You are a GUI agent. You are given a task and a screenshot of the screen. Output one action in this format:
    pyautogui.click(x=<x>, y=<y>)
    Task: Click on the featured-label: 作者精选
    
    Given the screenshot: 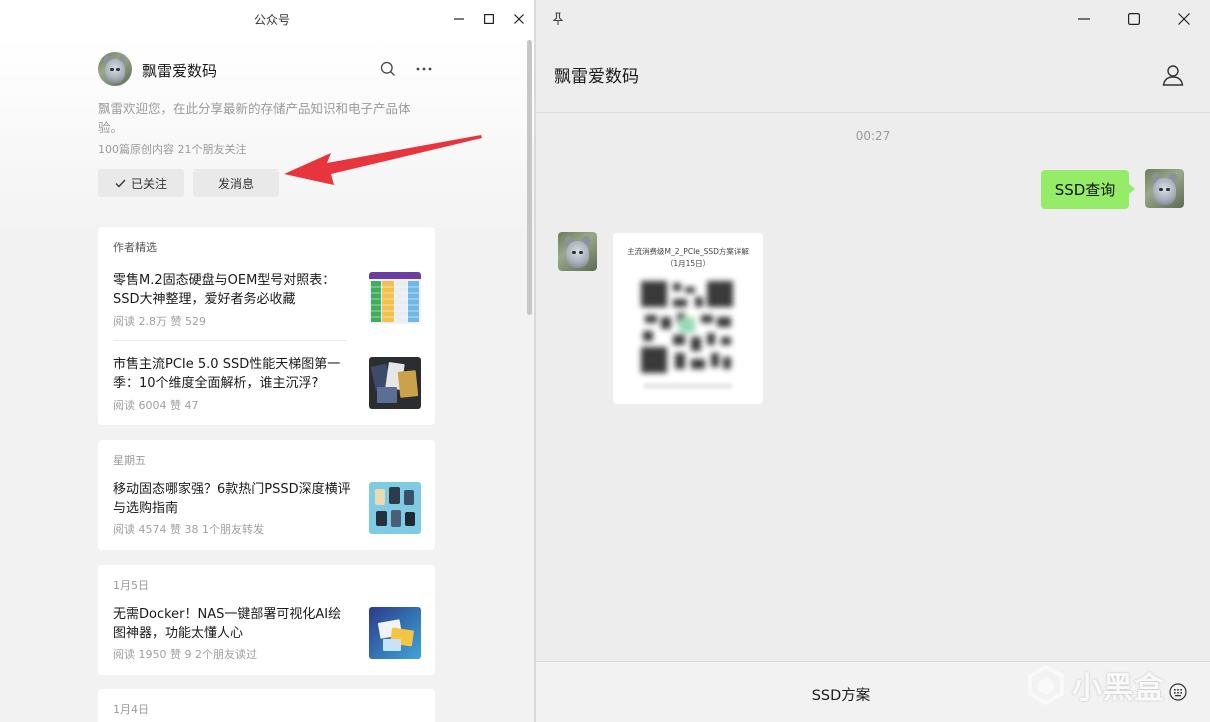 What is the action you would take?
    pyautogui.click(x=135, y=247)
    